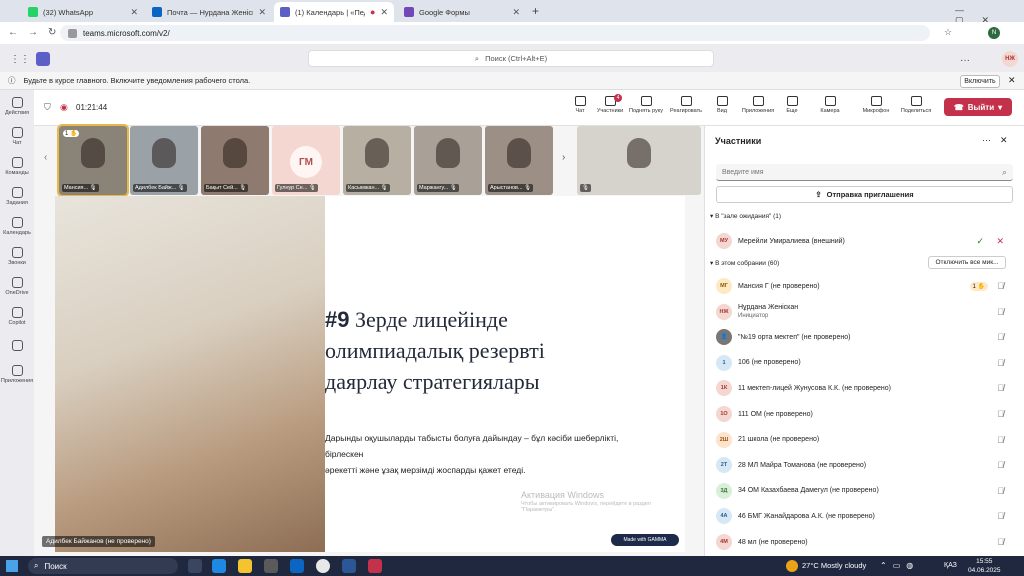 This screenshot has height=576, width=1024. Describe the element at coordinates (863, 542) in the screenshot. I see `participant-item: 4М 48 мл (не проверено) 🎙̸` at that location.